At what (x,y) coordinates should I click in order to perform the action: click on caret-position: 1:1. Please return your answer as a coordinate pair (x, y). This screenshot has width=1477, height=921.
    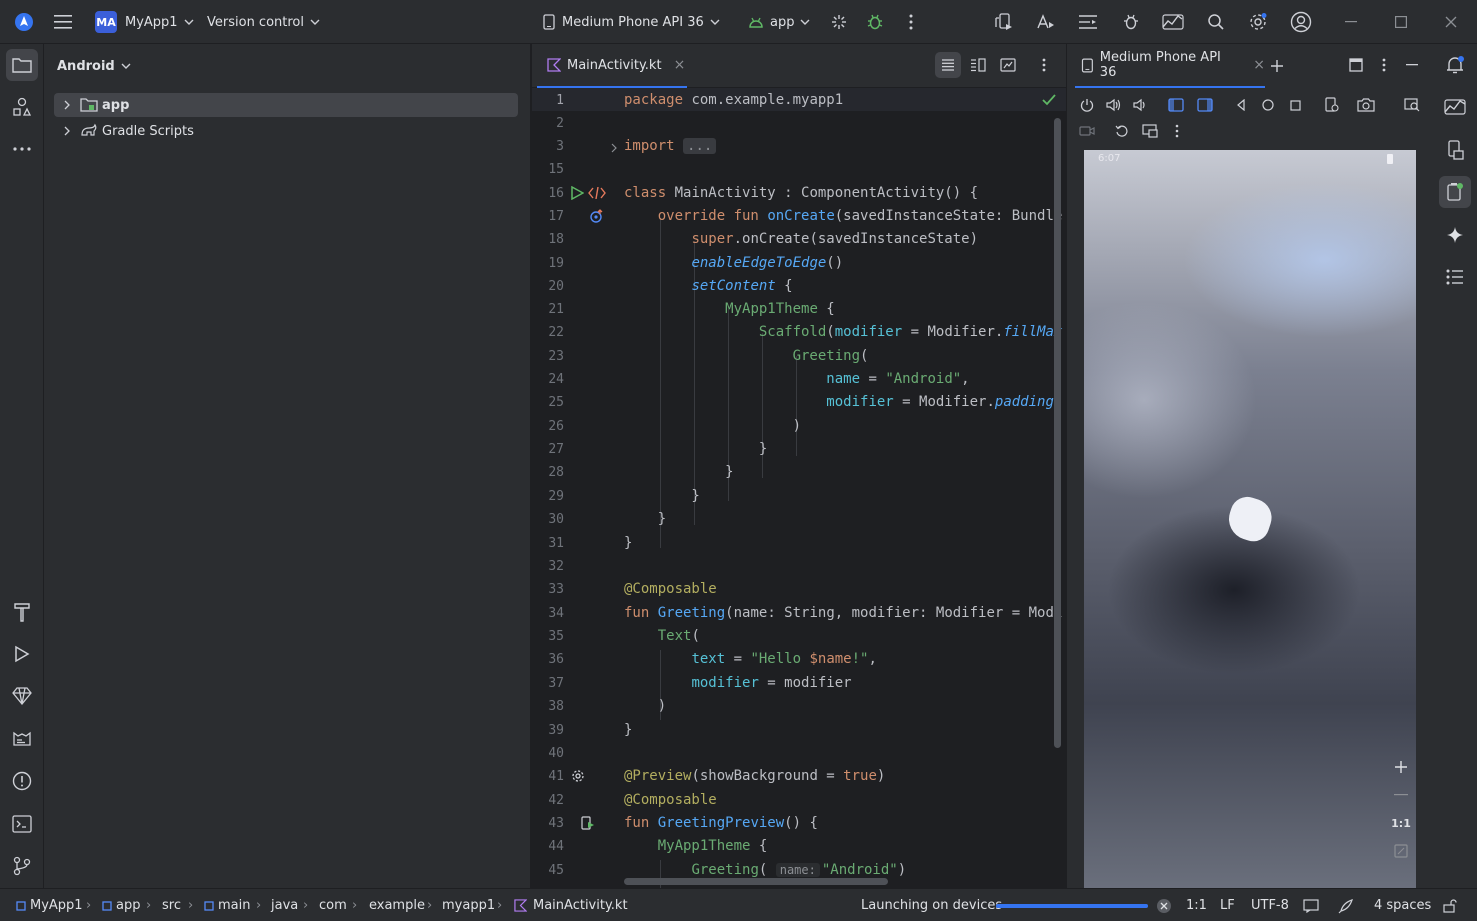
    Looking at the image, I should click on (1196, 905).